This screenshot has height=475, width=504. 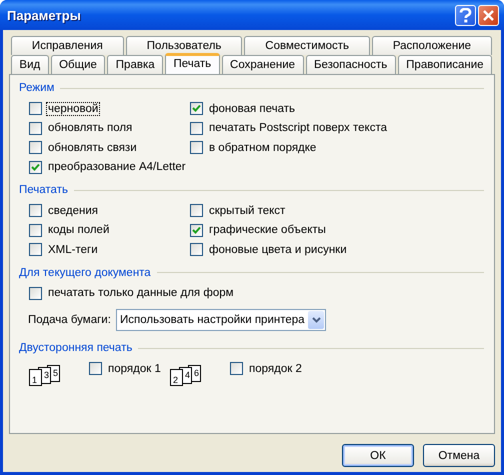 What do you see at coordinates (278, 249) in the screenshot?
I see `checkbox-label: фоновые цвета и рисунки` at bounding box center [278, 249].